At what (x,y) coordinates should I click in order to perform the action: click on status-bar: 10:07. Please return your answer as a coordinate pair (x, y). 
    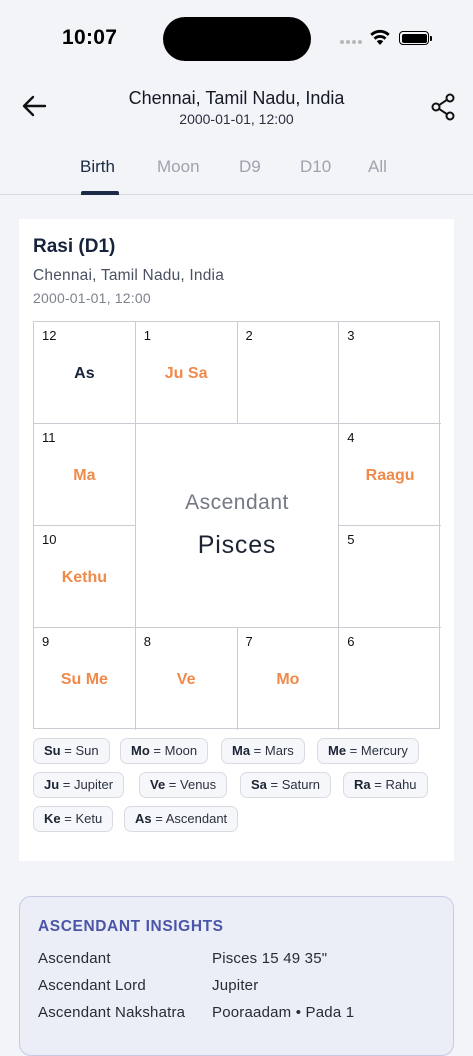
    Looking at the image, I should click on (236, 38).